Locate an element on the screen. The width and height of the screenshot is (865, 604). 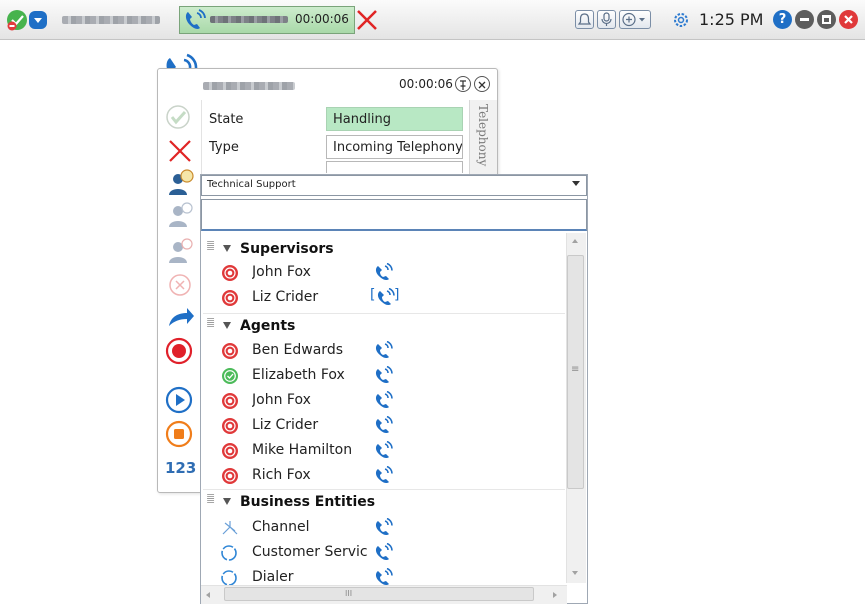
help-icon: ? is located at coordinates (782, 19).